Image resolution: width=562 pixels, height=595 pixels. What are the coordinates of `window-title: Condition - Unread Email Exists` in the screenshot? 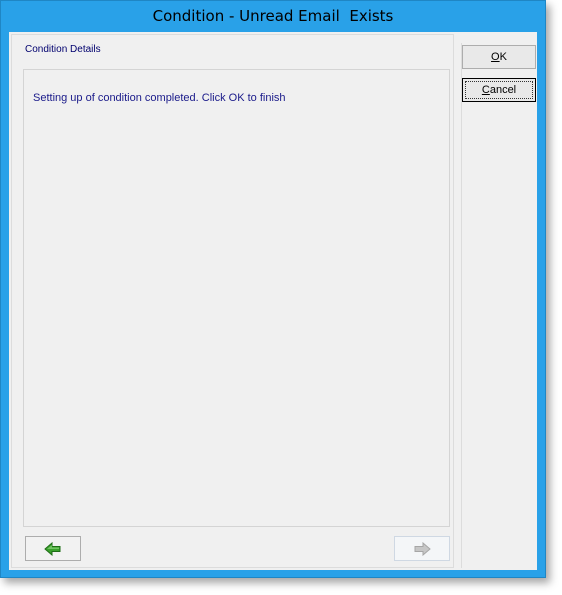 It's located at (273, 16).